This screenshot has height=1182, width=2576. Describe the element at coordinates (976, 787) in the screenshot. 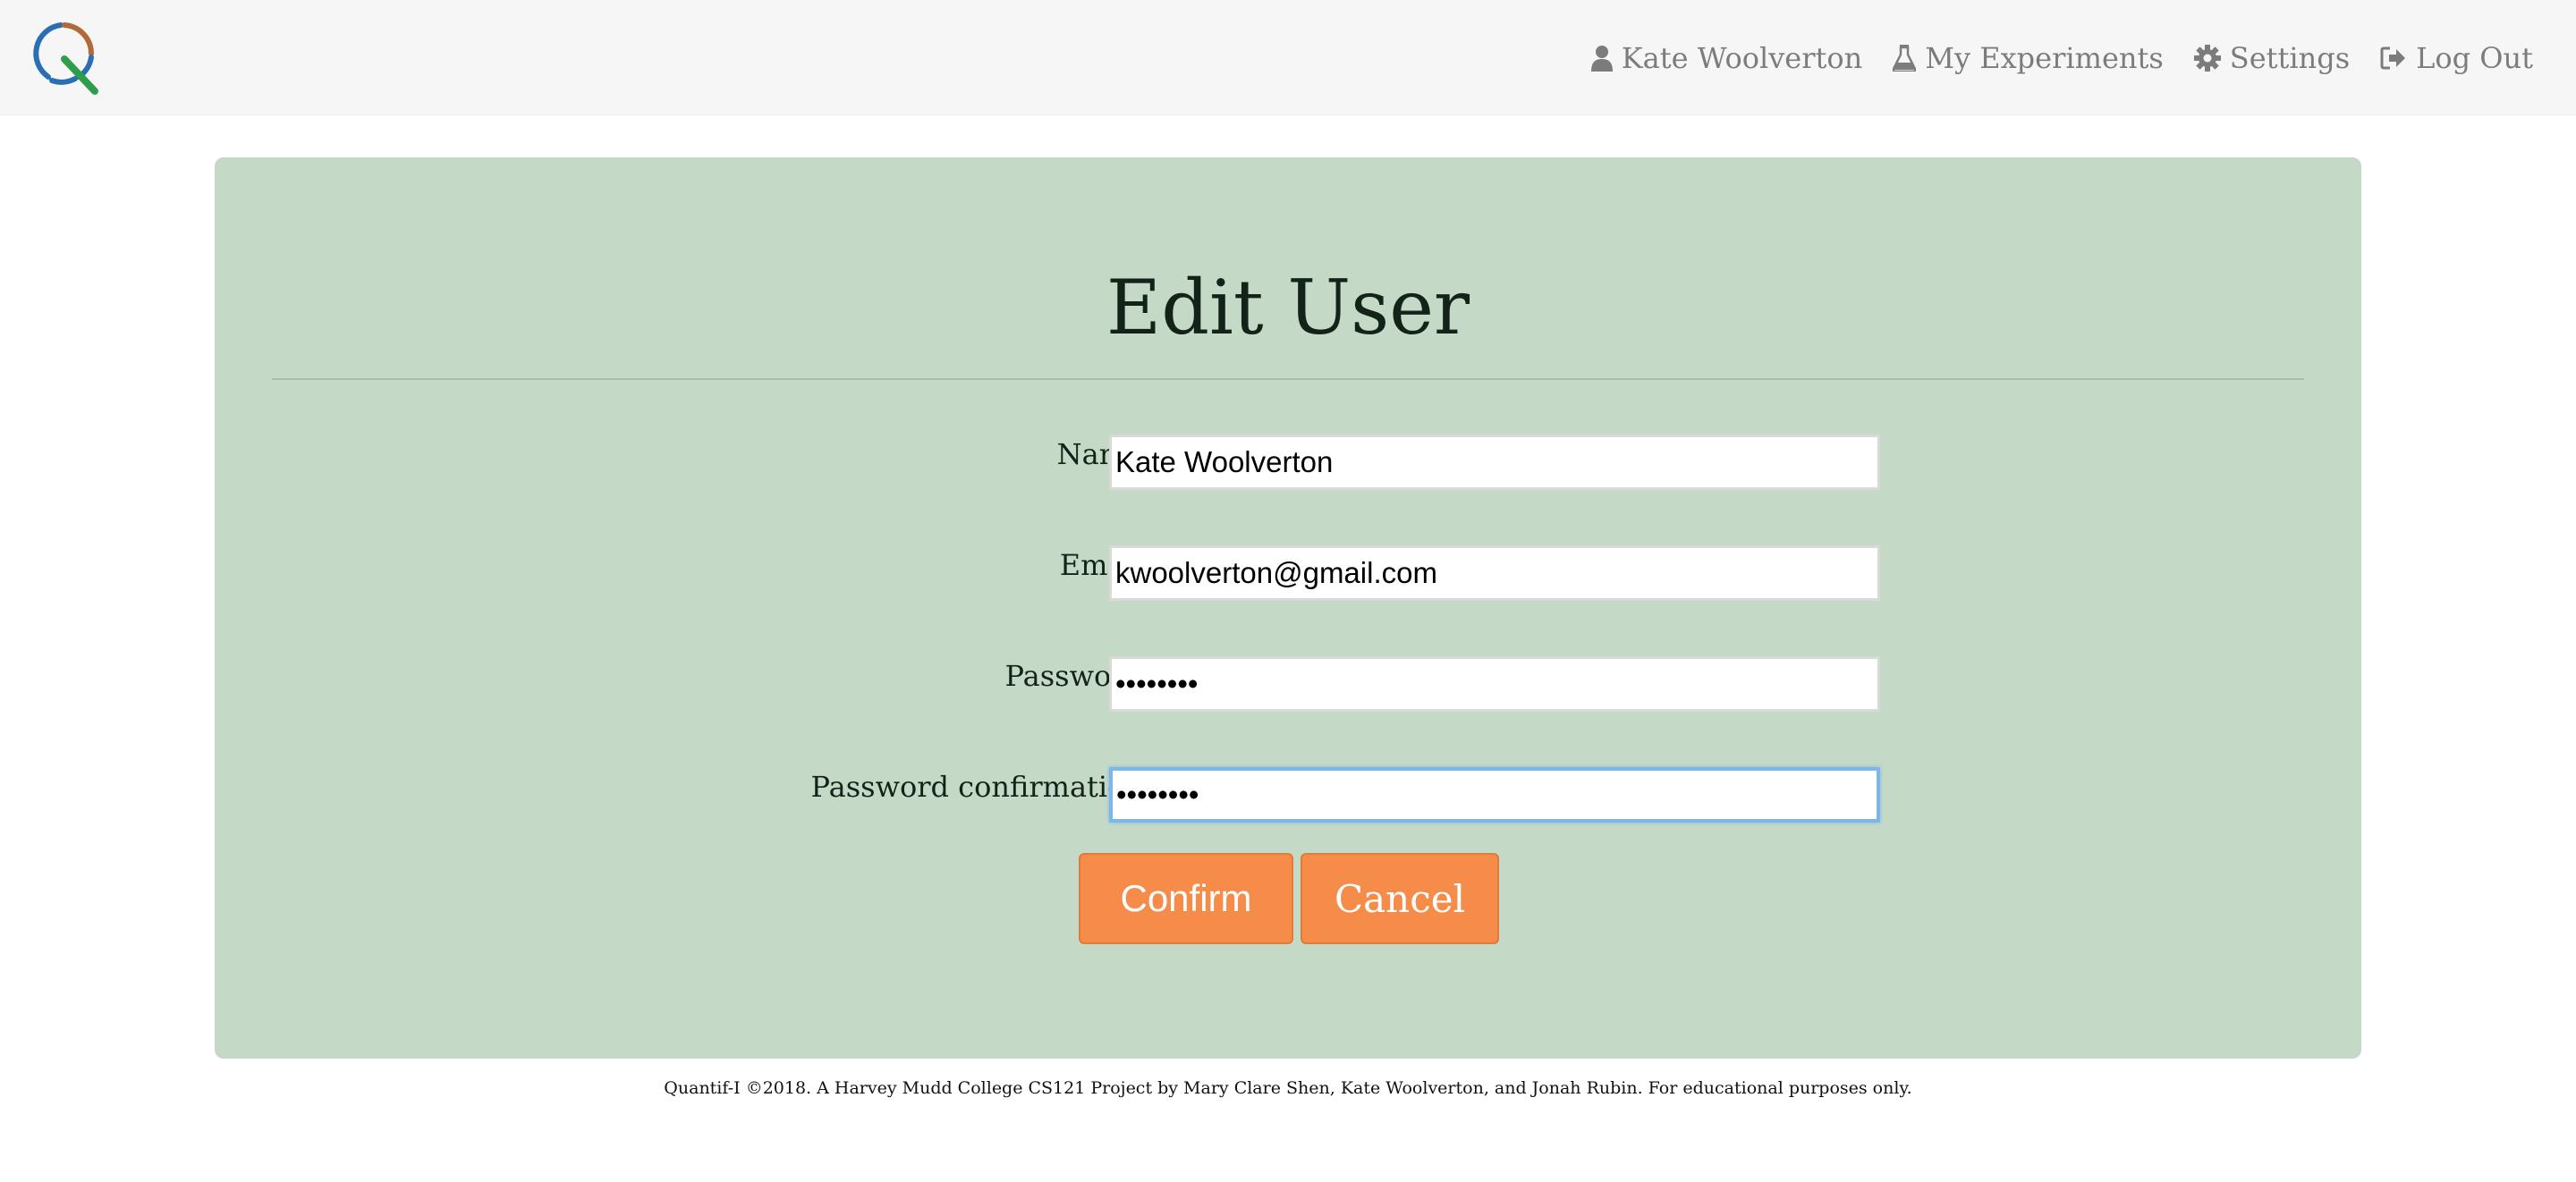

I see `password-confirmation-label: Password confirmation` at that location.